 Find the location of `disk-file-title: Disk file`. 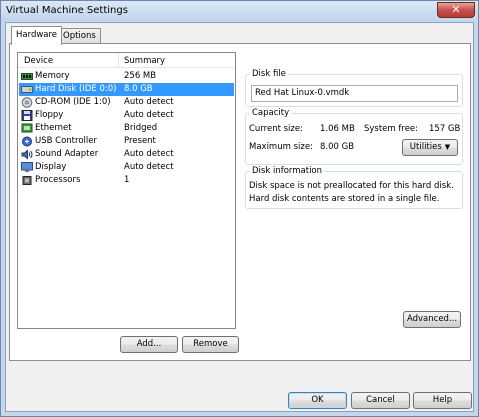

disk-file-title: Disk file is located at coordinates (269, 74).